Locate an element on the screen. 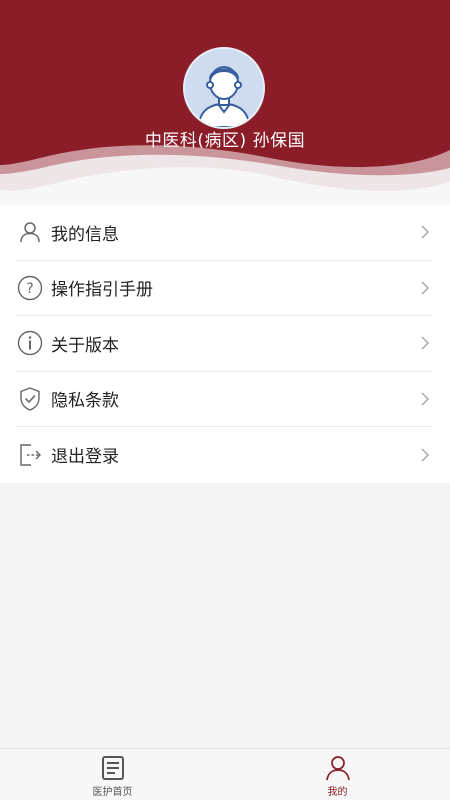 The height and width of the screenshot is (800, 450). tab-label: 我的 is located at coordinates (337, 792).